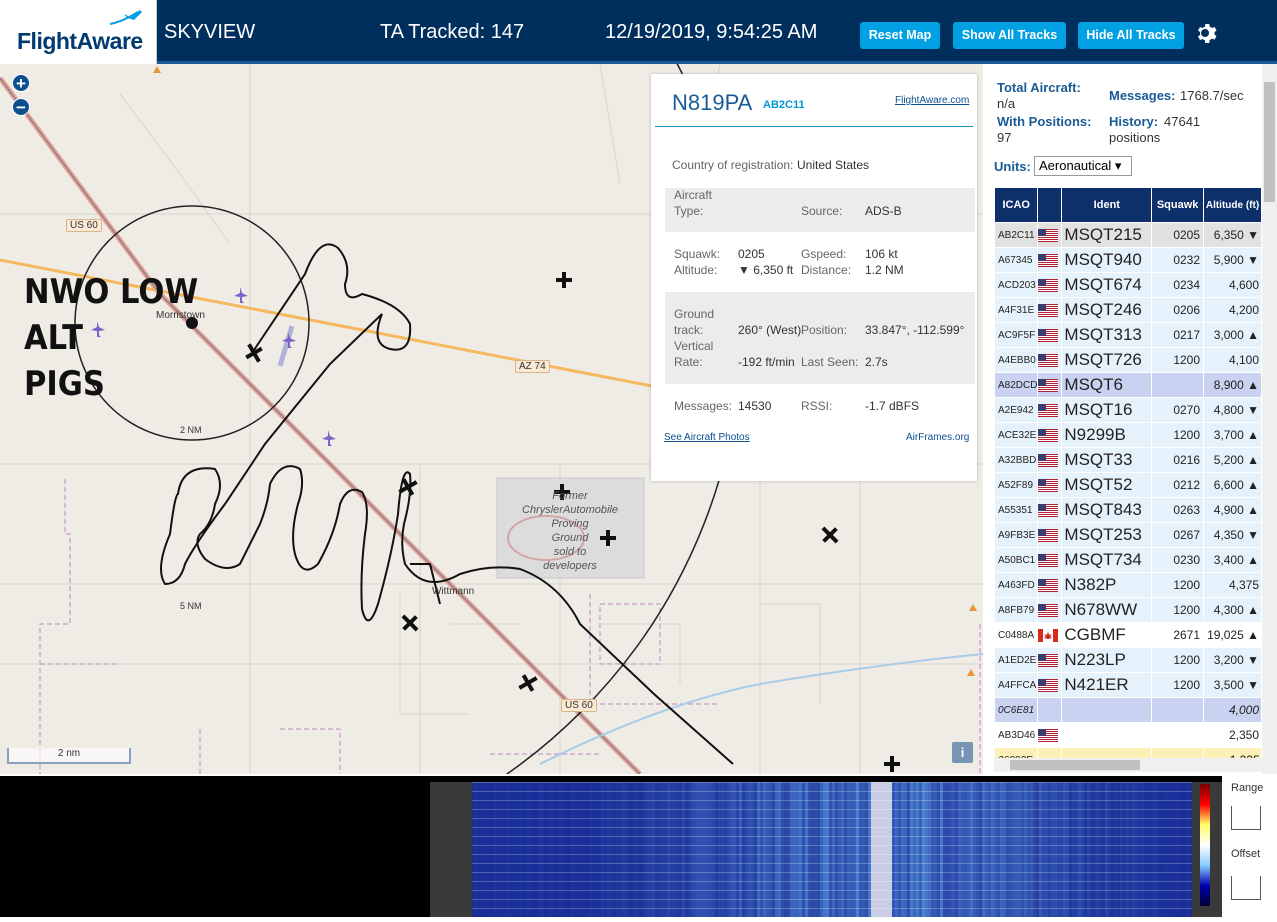  Describe the element at coordinates (21, 107) in the screenshot. I see `zoom-out-button: −` at that location.